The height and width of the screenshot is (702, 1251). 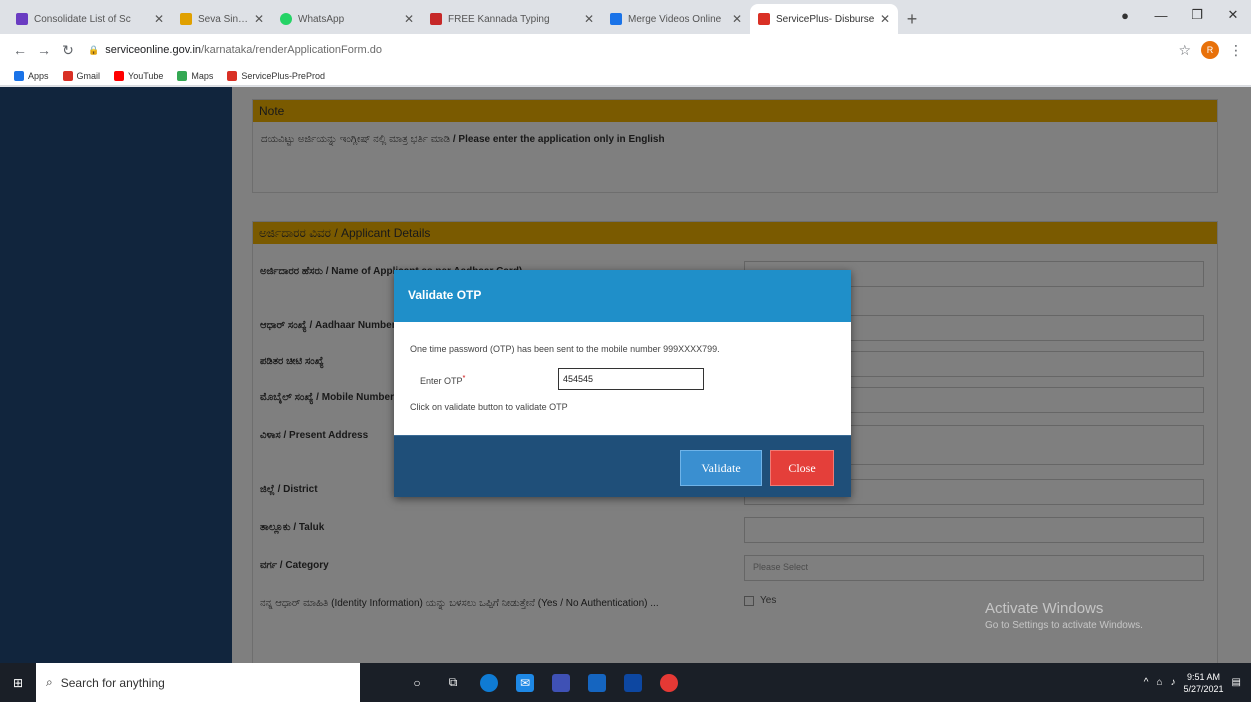 I want to click on maximize-icon: ❐, so click(x=1197, y=15).